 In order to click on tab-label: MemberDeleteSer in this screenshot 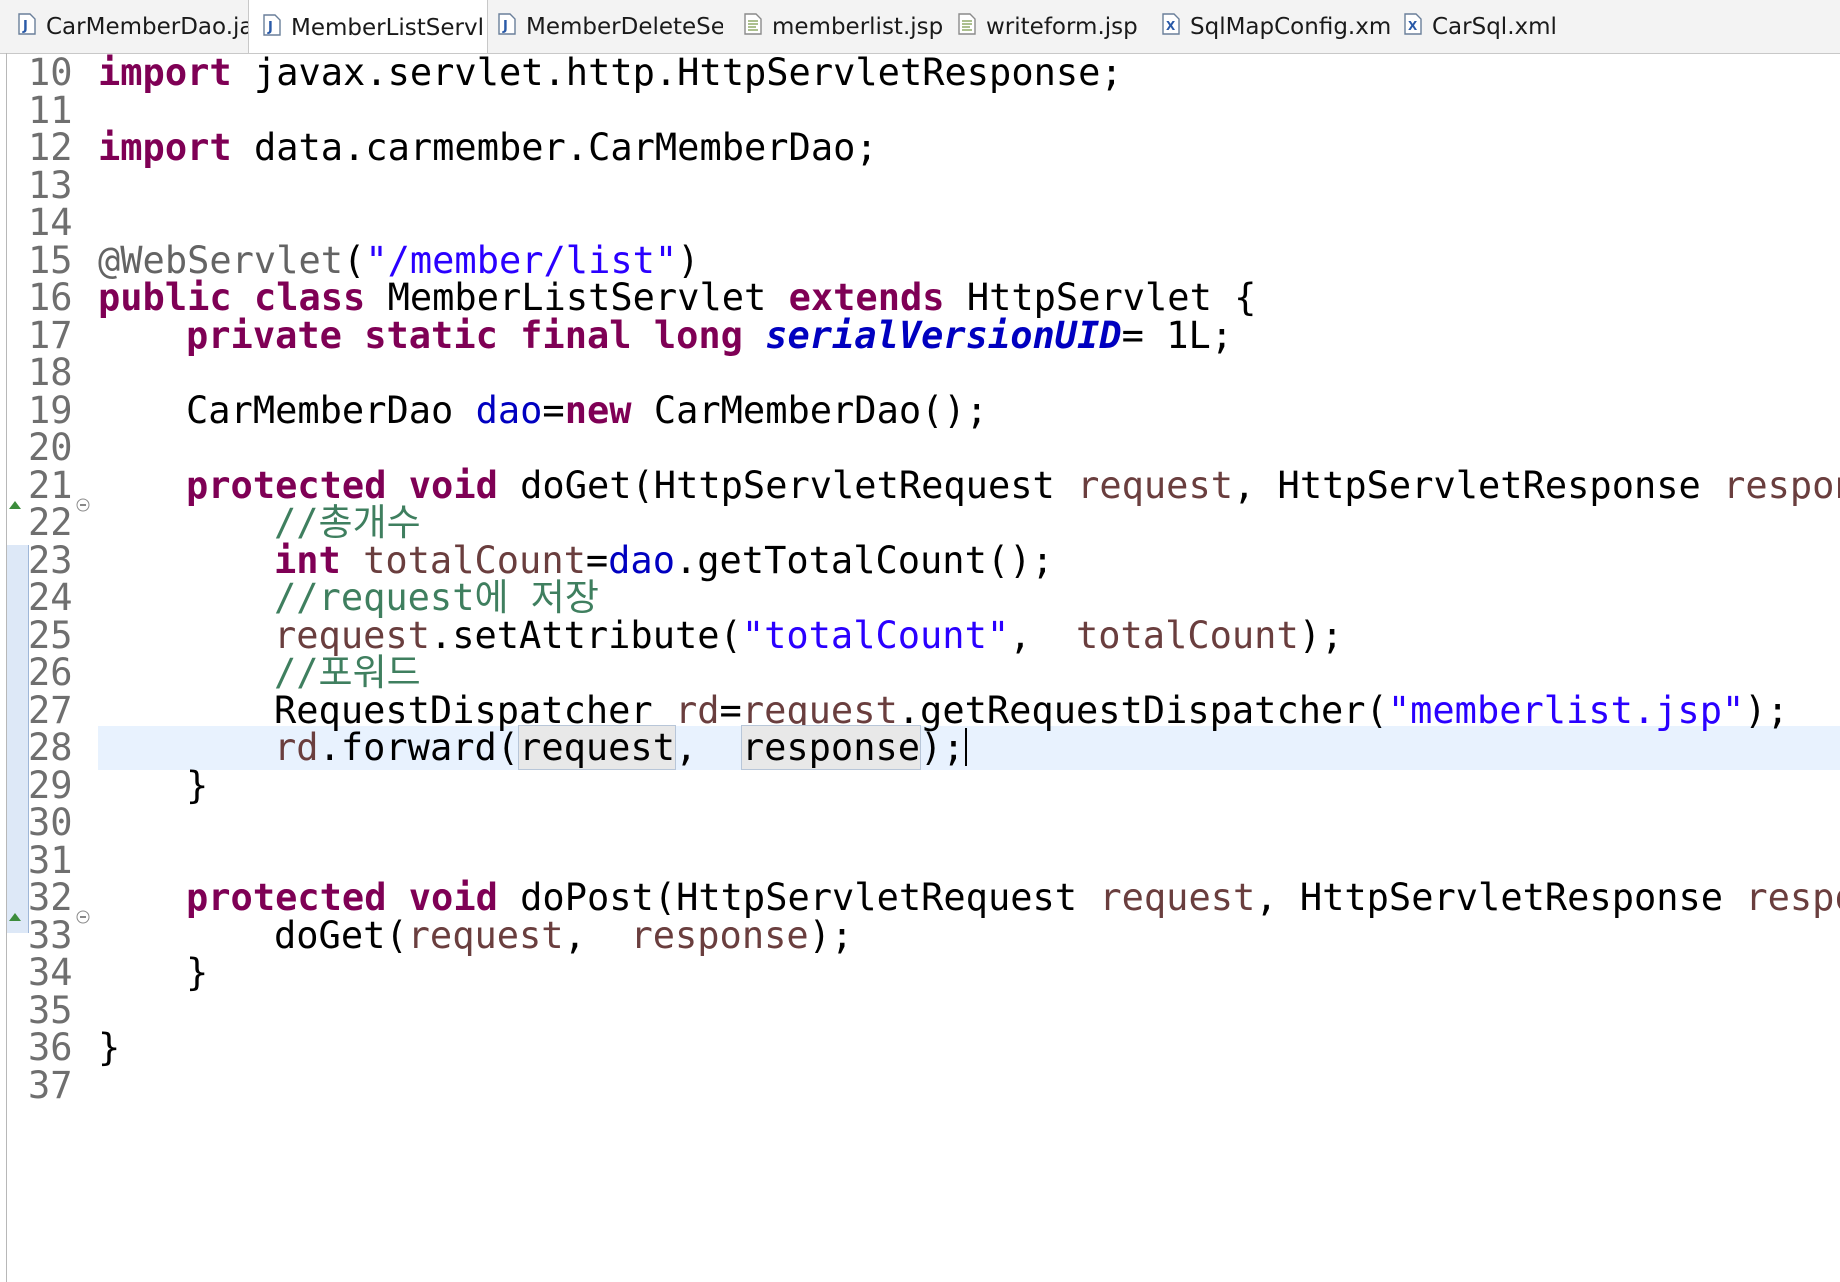, I will do `click(624, 26)`.